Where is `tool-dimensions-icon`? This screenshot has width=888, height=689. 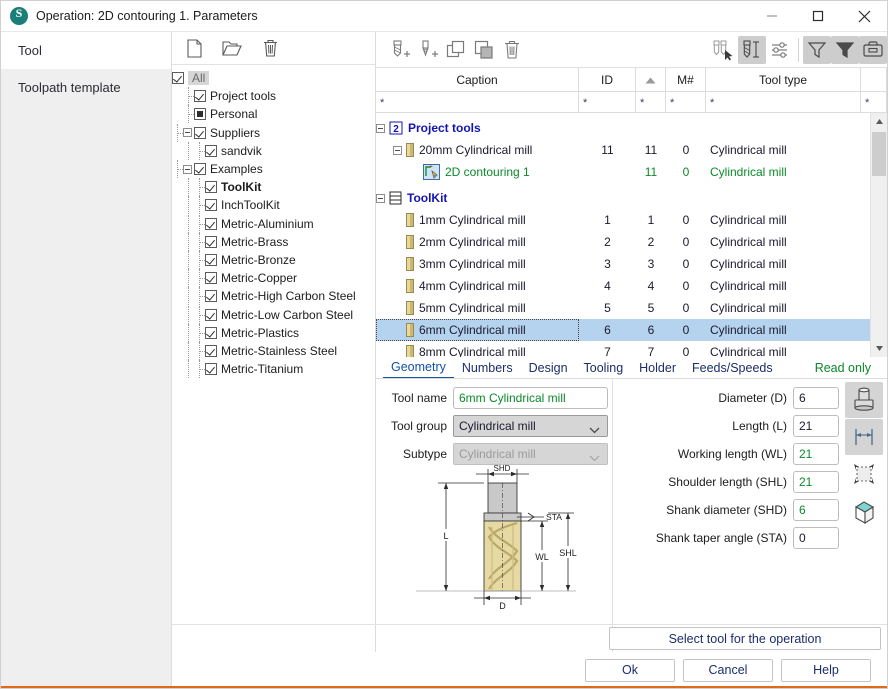
tool-dimensions-icon is located at coordinates (752, 49).